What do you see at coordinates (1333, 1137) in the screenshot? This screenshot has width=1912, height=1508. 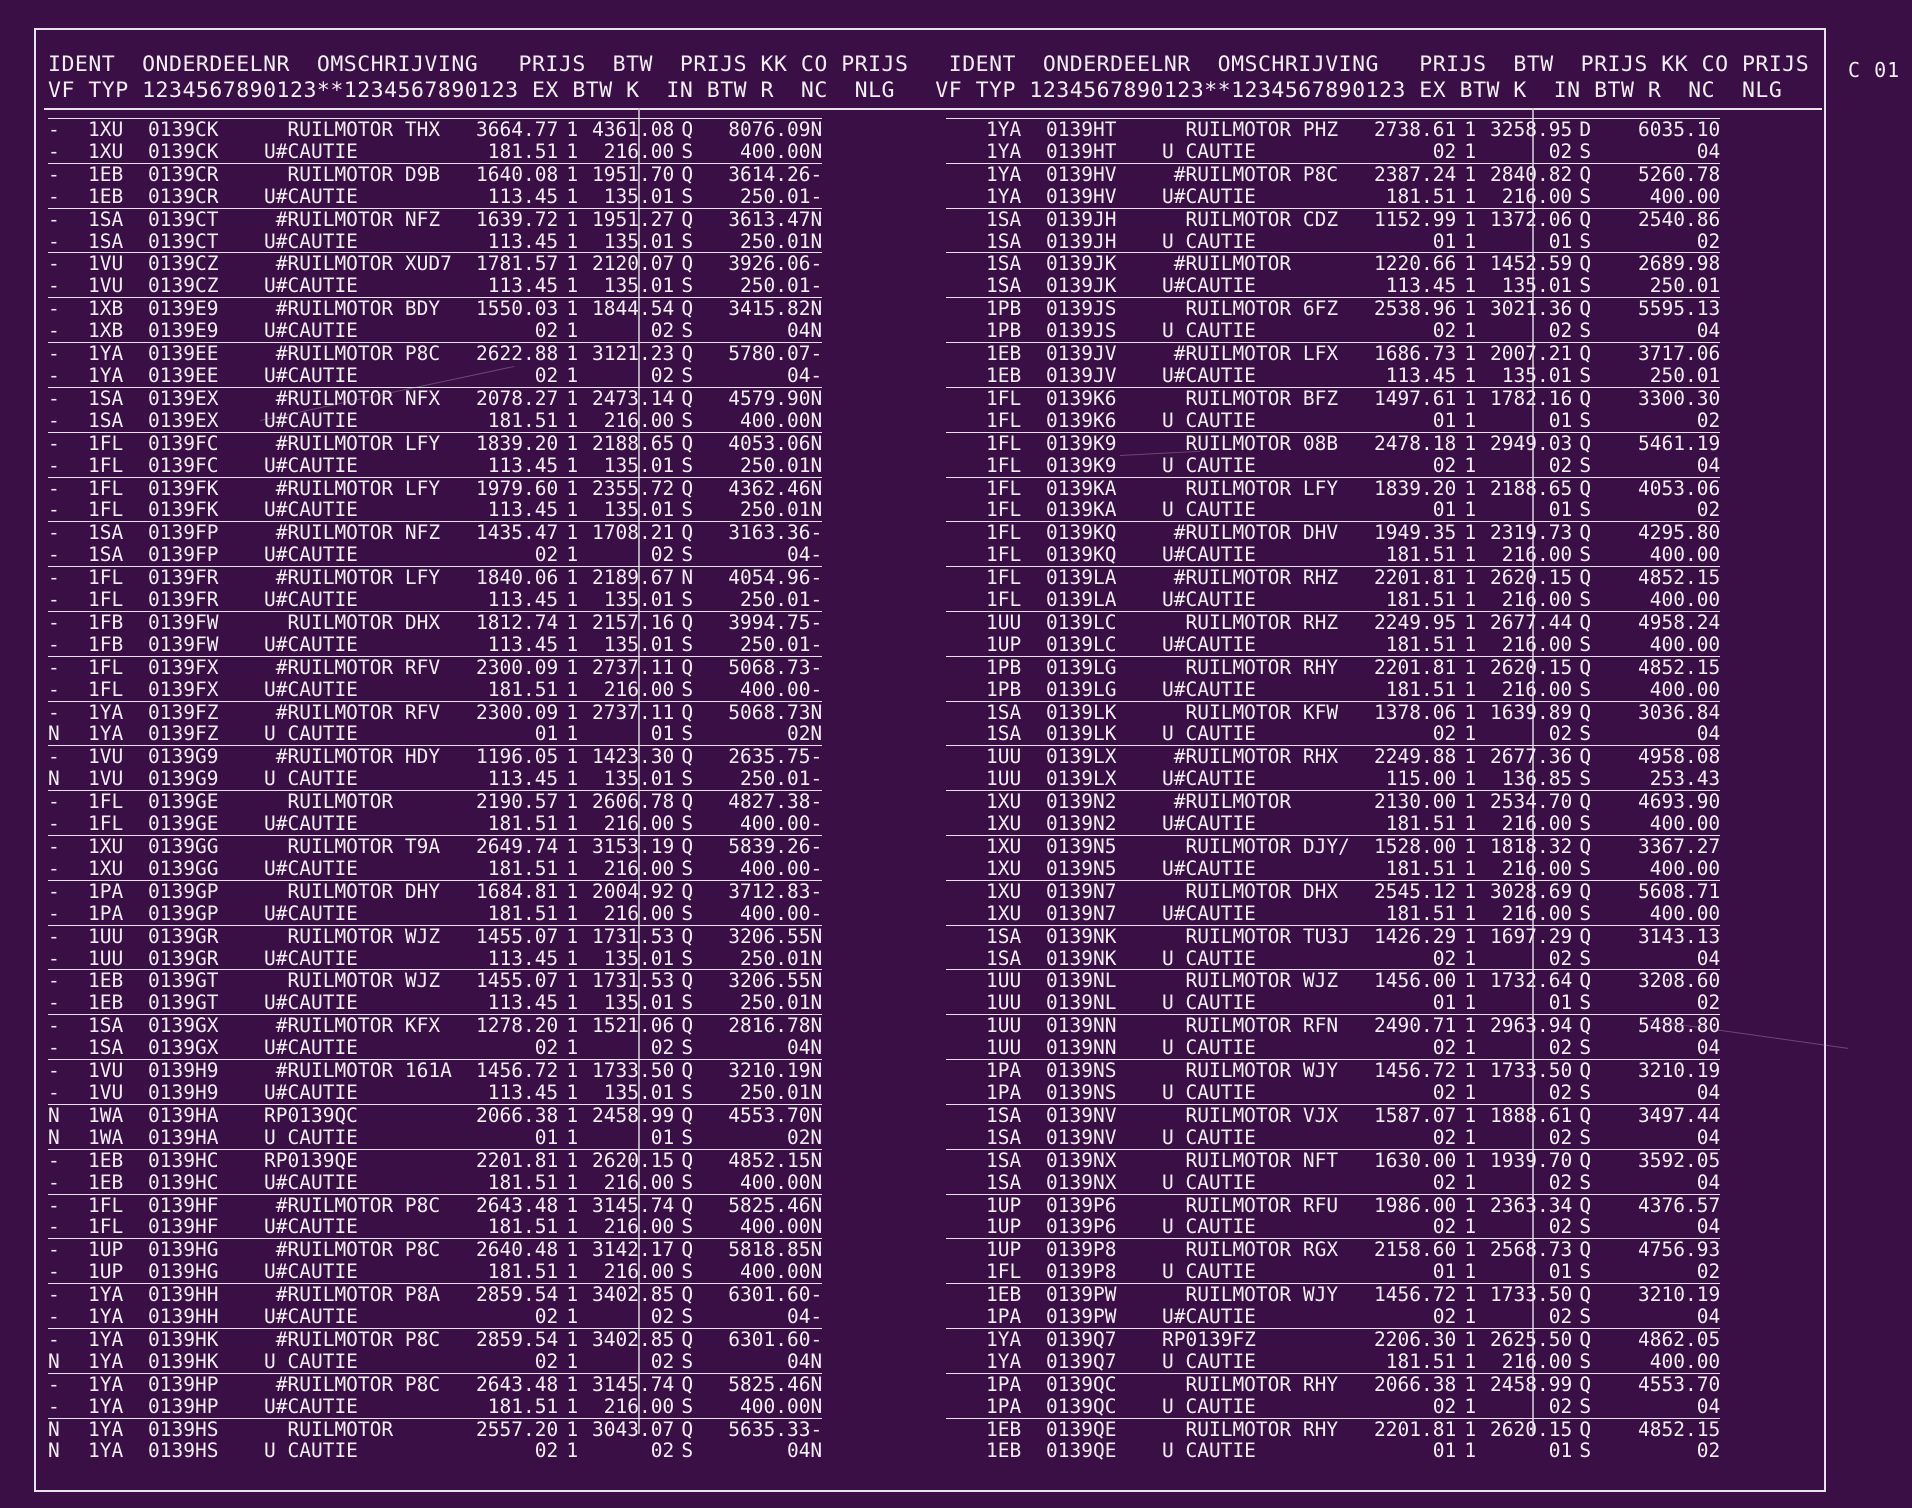 I see `table-row: 1SA 0139NV U CAUTIE 02 1 02 S 04` at bounding box center [1333, 1137].